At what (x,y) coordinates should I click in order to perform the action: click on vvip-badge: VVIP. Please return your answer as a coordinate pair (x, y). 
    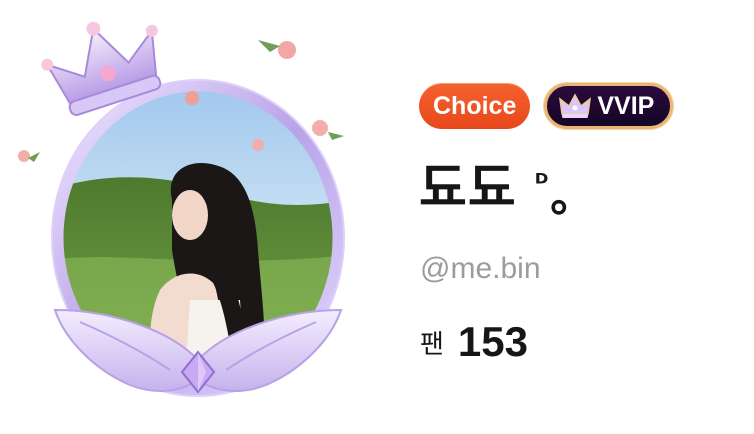
    Looking at the image, I should click on (609, 106).